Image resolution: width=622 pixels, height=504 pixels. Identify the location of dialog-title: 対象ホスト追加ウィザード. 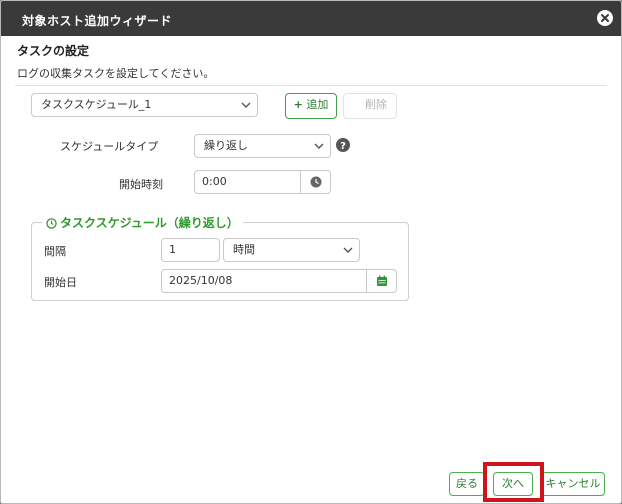
(97, 21).